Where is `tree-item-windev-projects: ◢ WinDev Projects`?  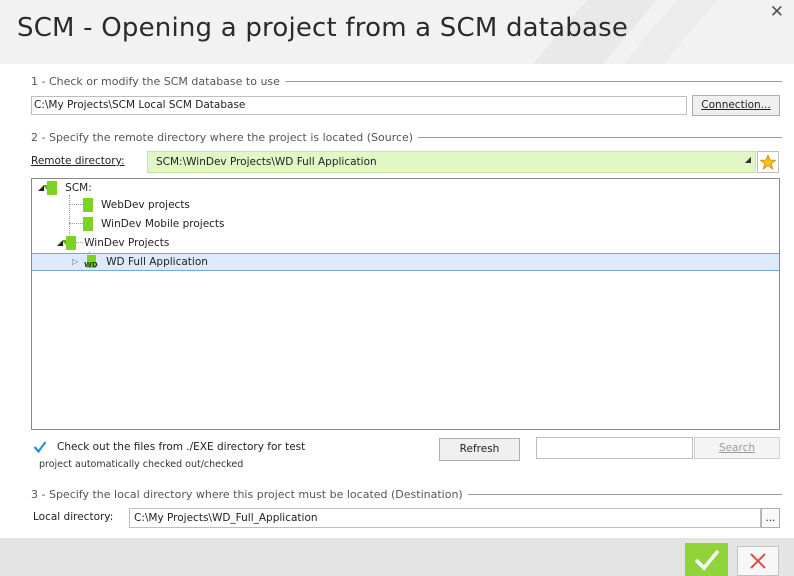
tree-item-windev-projects: ◢ WinDev Projects is located at coordinates (113, 242).